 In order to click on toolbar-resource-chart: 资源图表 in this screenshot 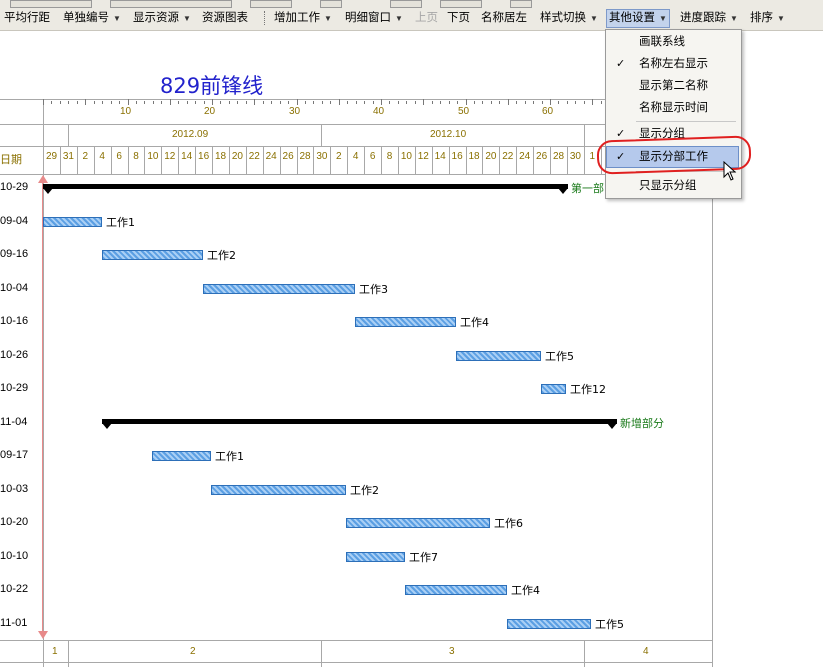, I will do `click(225, 18)`.